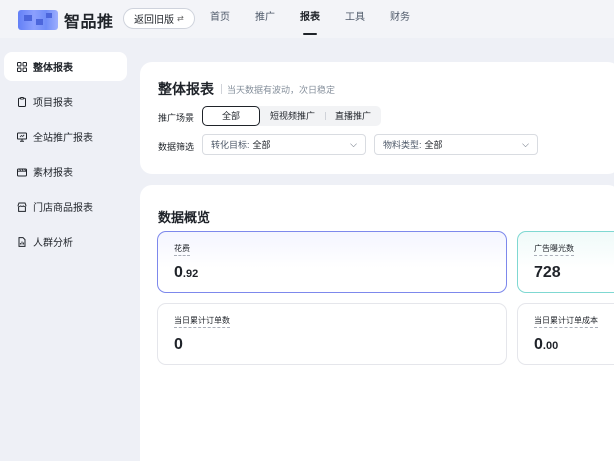 This screenshot has width=614, height=461. What do you see at coordinates (566, 321) in the screenshot?
I see `metric-label: 当日累计订单成本` at bounding box center [566, 321].